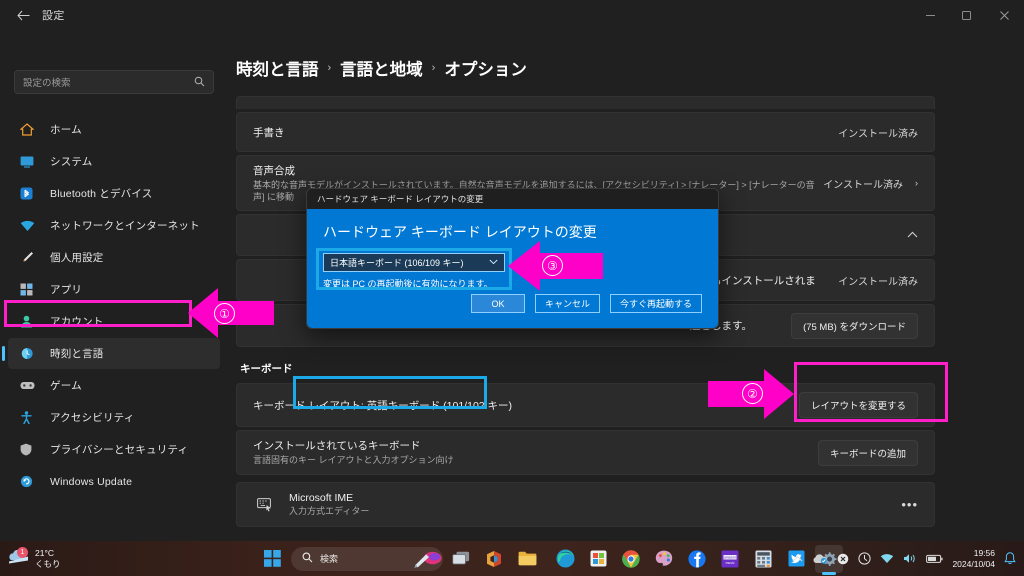  What do you see at coordinates (910, 558) in the screenshot?
I see `volume-icon` at bounding box center [910, 558].